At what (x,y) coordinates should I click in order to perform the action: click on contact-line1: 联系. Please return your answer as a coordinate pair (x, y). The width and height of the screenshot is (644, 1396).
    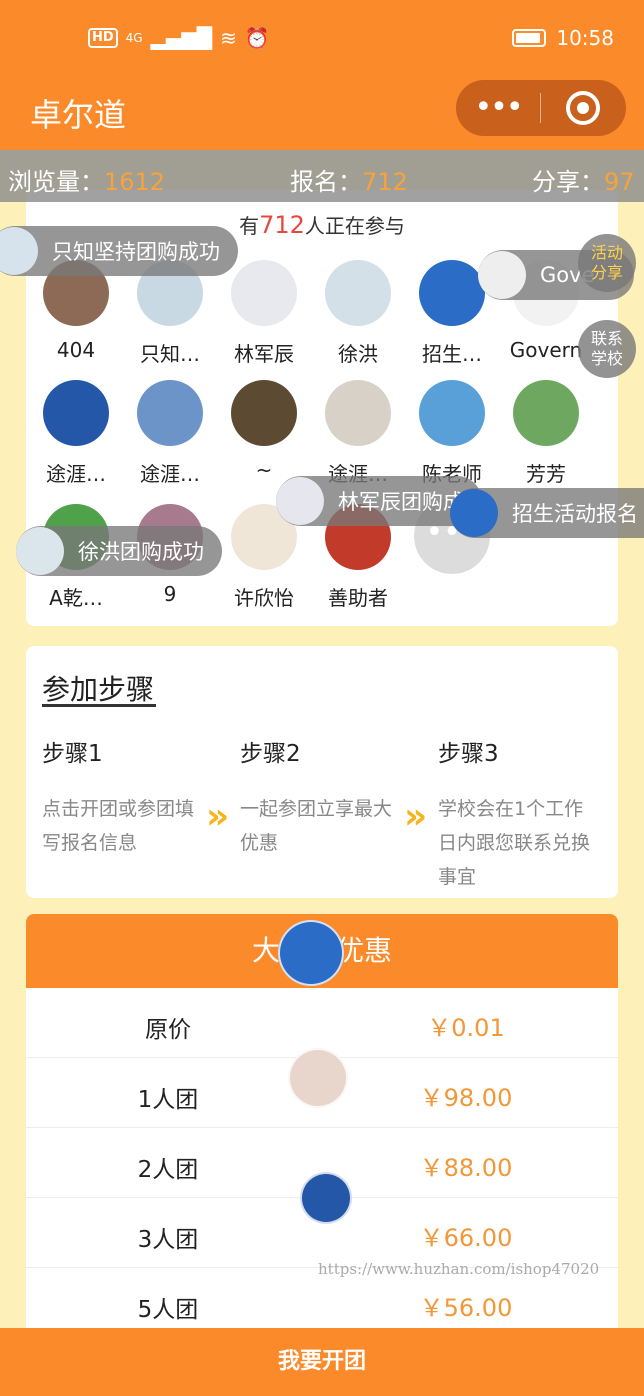
    Looking at the image, I should click on (606, 338).